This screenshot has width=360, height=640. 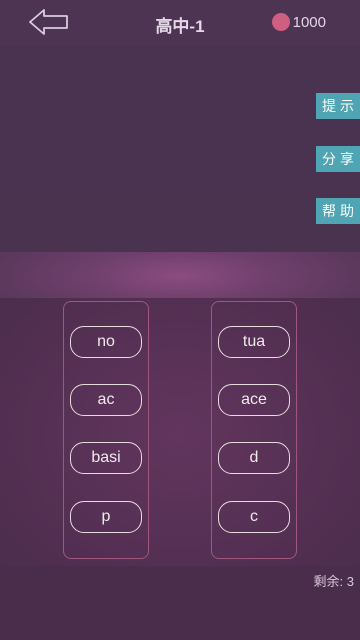 What do you see at coordinates (106, 400) in the screenshot?
I see `left-piece: ac` at bounding box center [106, 400].